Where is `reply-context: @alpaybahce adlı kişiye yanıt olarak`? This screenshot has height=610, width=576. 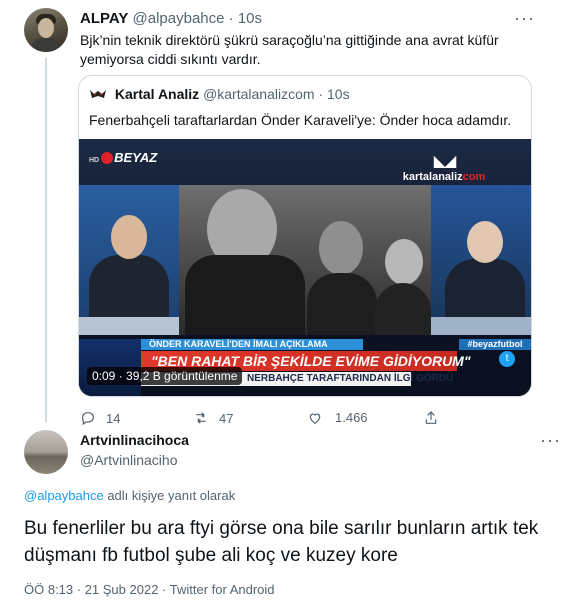 reply-context: @alpaybahce adlı kişiye yanıt olarak is located at coordinates (129, 495).